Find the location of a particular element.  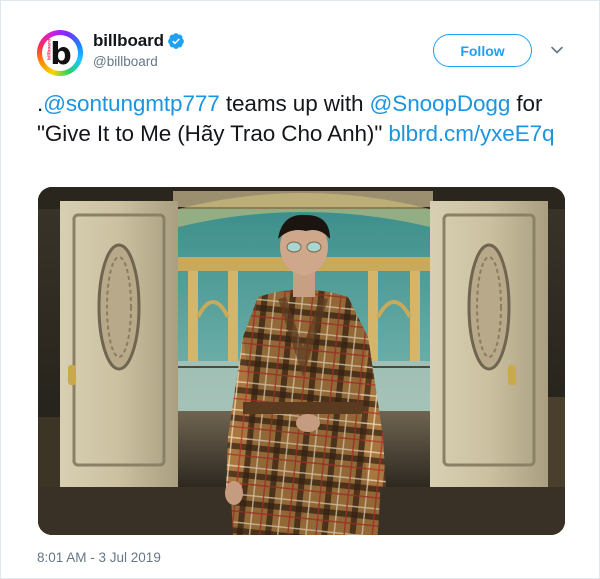

tweet-text-part-1: teams up with is located at coordinates (294, 103).